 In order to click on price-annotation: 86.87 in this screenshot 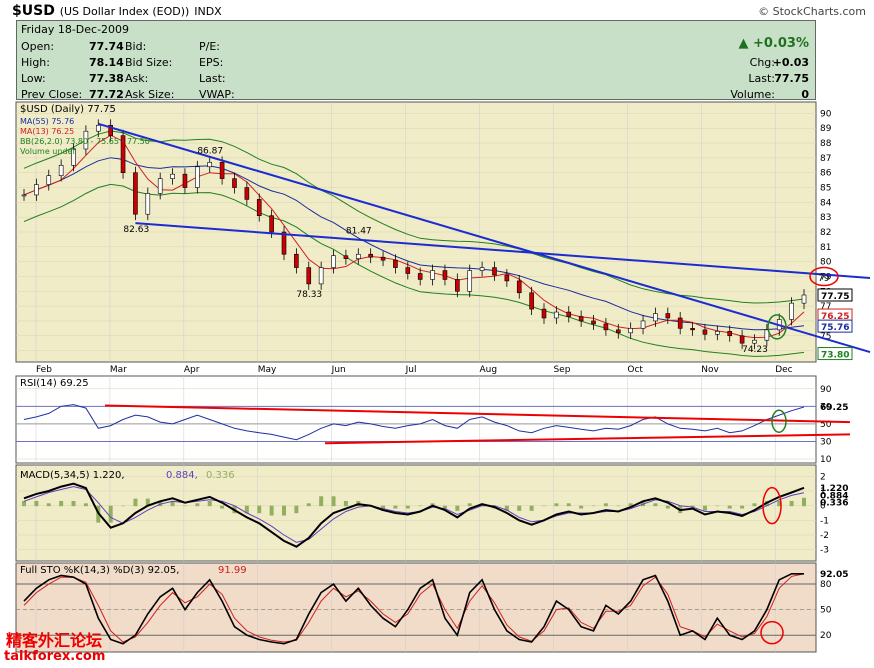, I will do `click(210, 151)`.